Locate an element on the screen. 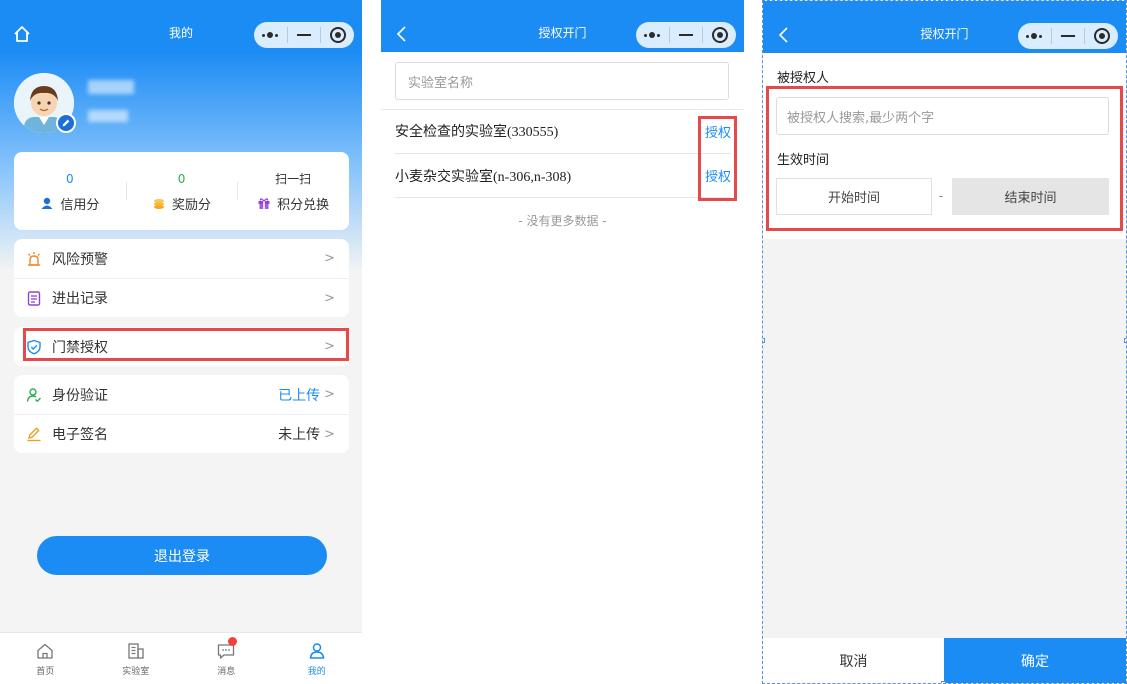 This screenshot has height=684, width=1127. upload-status: 未上传 is located at coordinates (299, 435).